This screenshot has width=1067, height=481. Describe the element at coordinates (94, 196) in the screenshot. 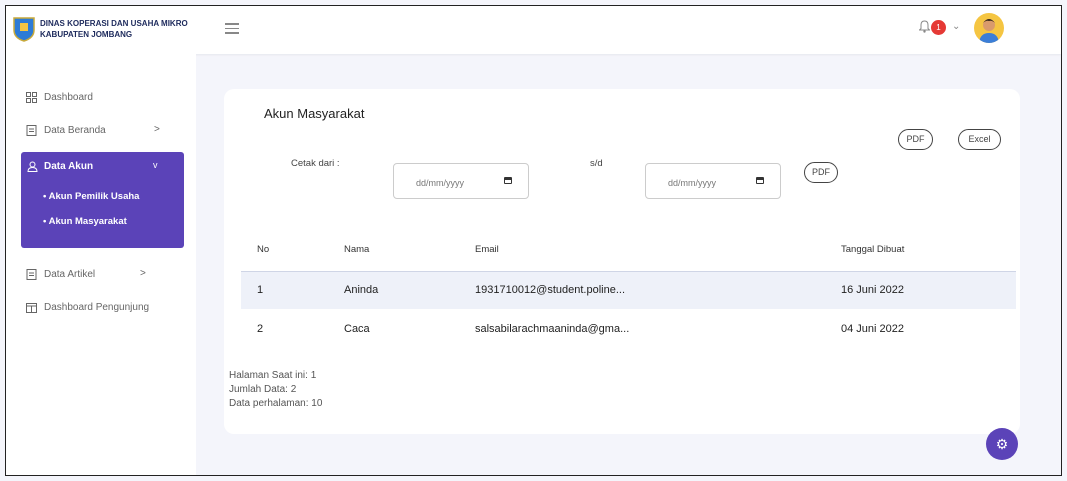

I see `submenu-label: Akun Pemilik Usaha` at that location.